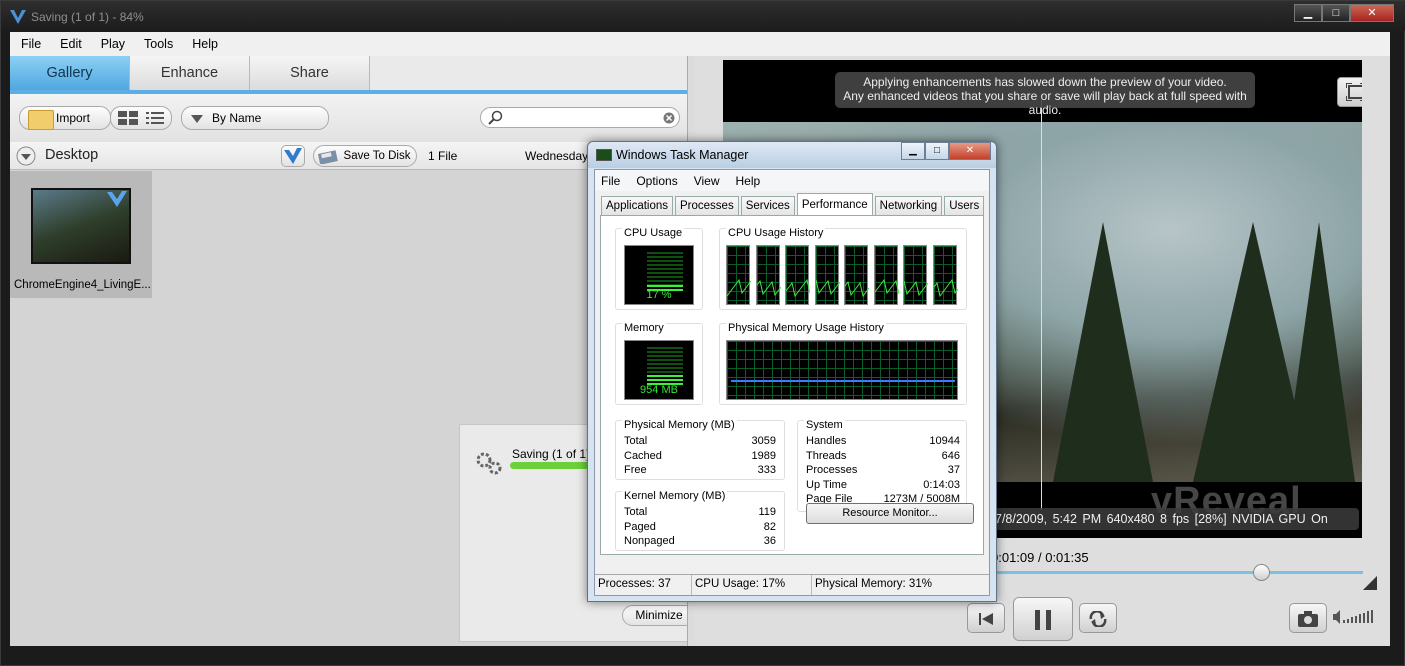 The width and height of the screenshot is (1405, 666). I want to click on checkmark-icon, so click(293, 156).